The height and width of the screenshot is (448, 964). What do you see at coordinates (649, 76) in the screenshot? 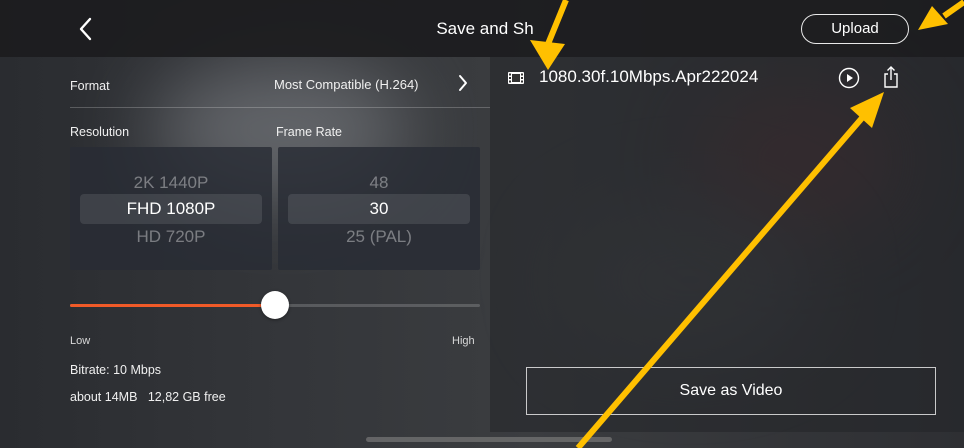
I see `export-filename: 1080.30f.10Mbps.Apr222024` at bounding box center [649, 76].